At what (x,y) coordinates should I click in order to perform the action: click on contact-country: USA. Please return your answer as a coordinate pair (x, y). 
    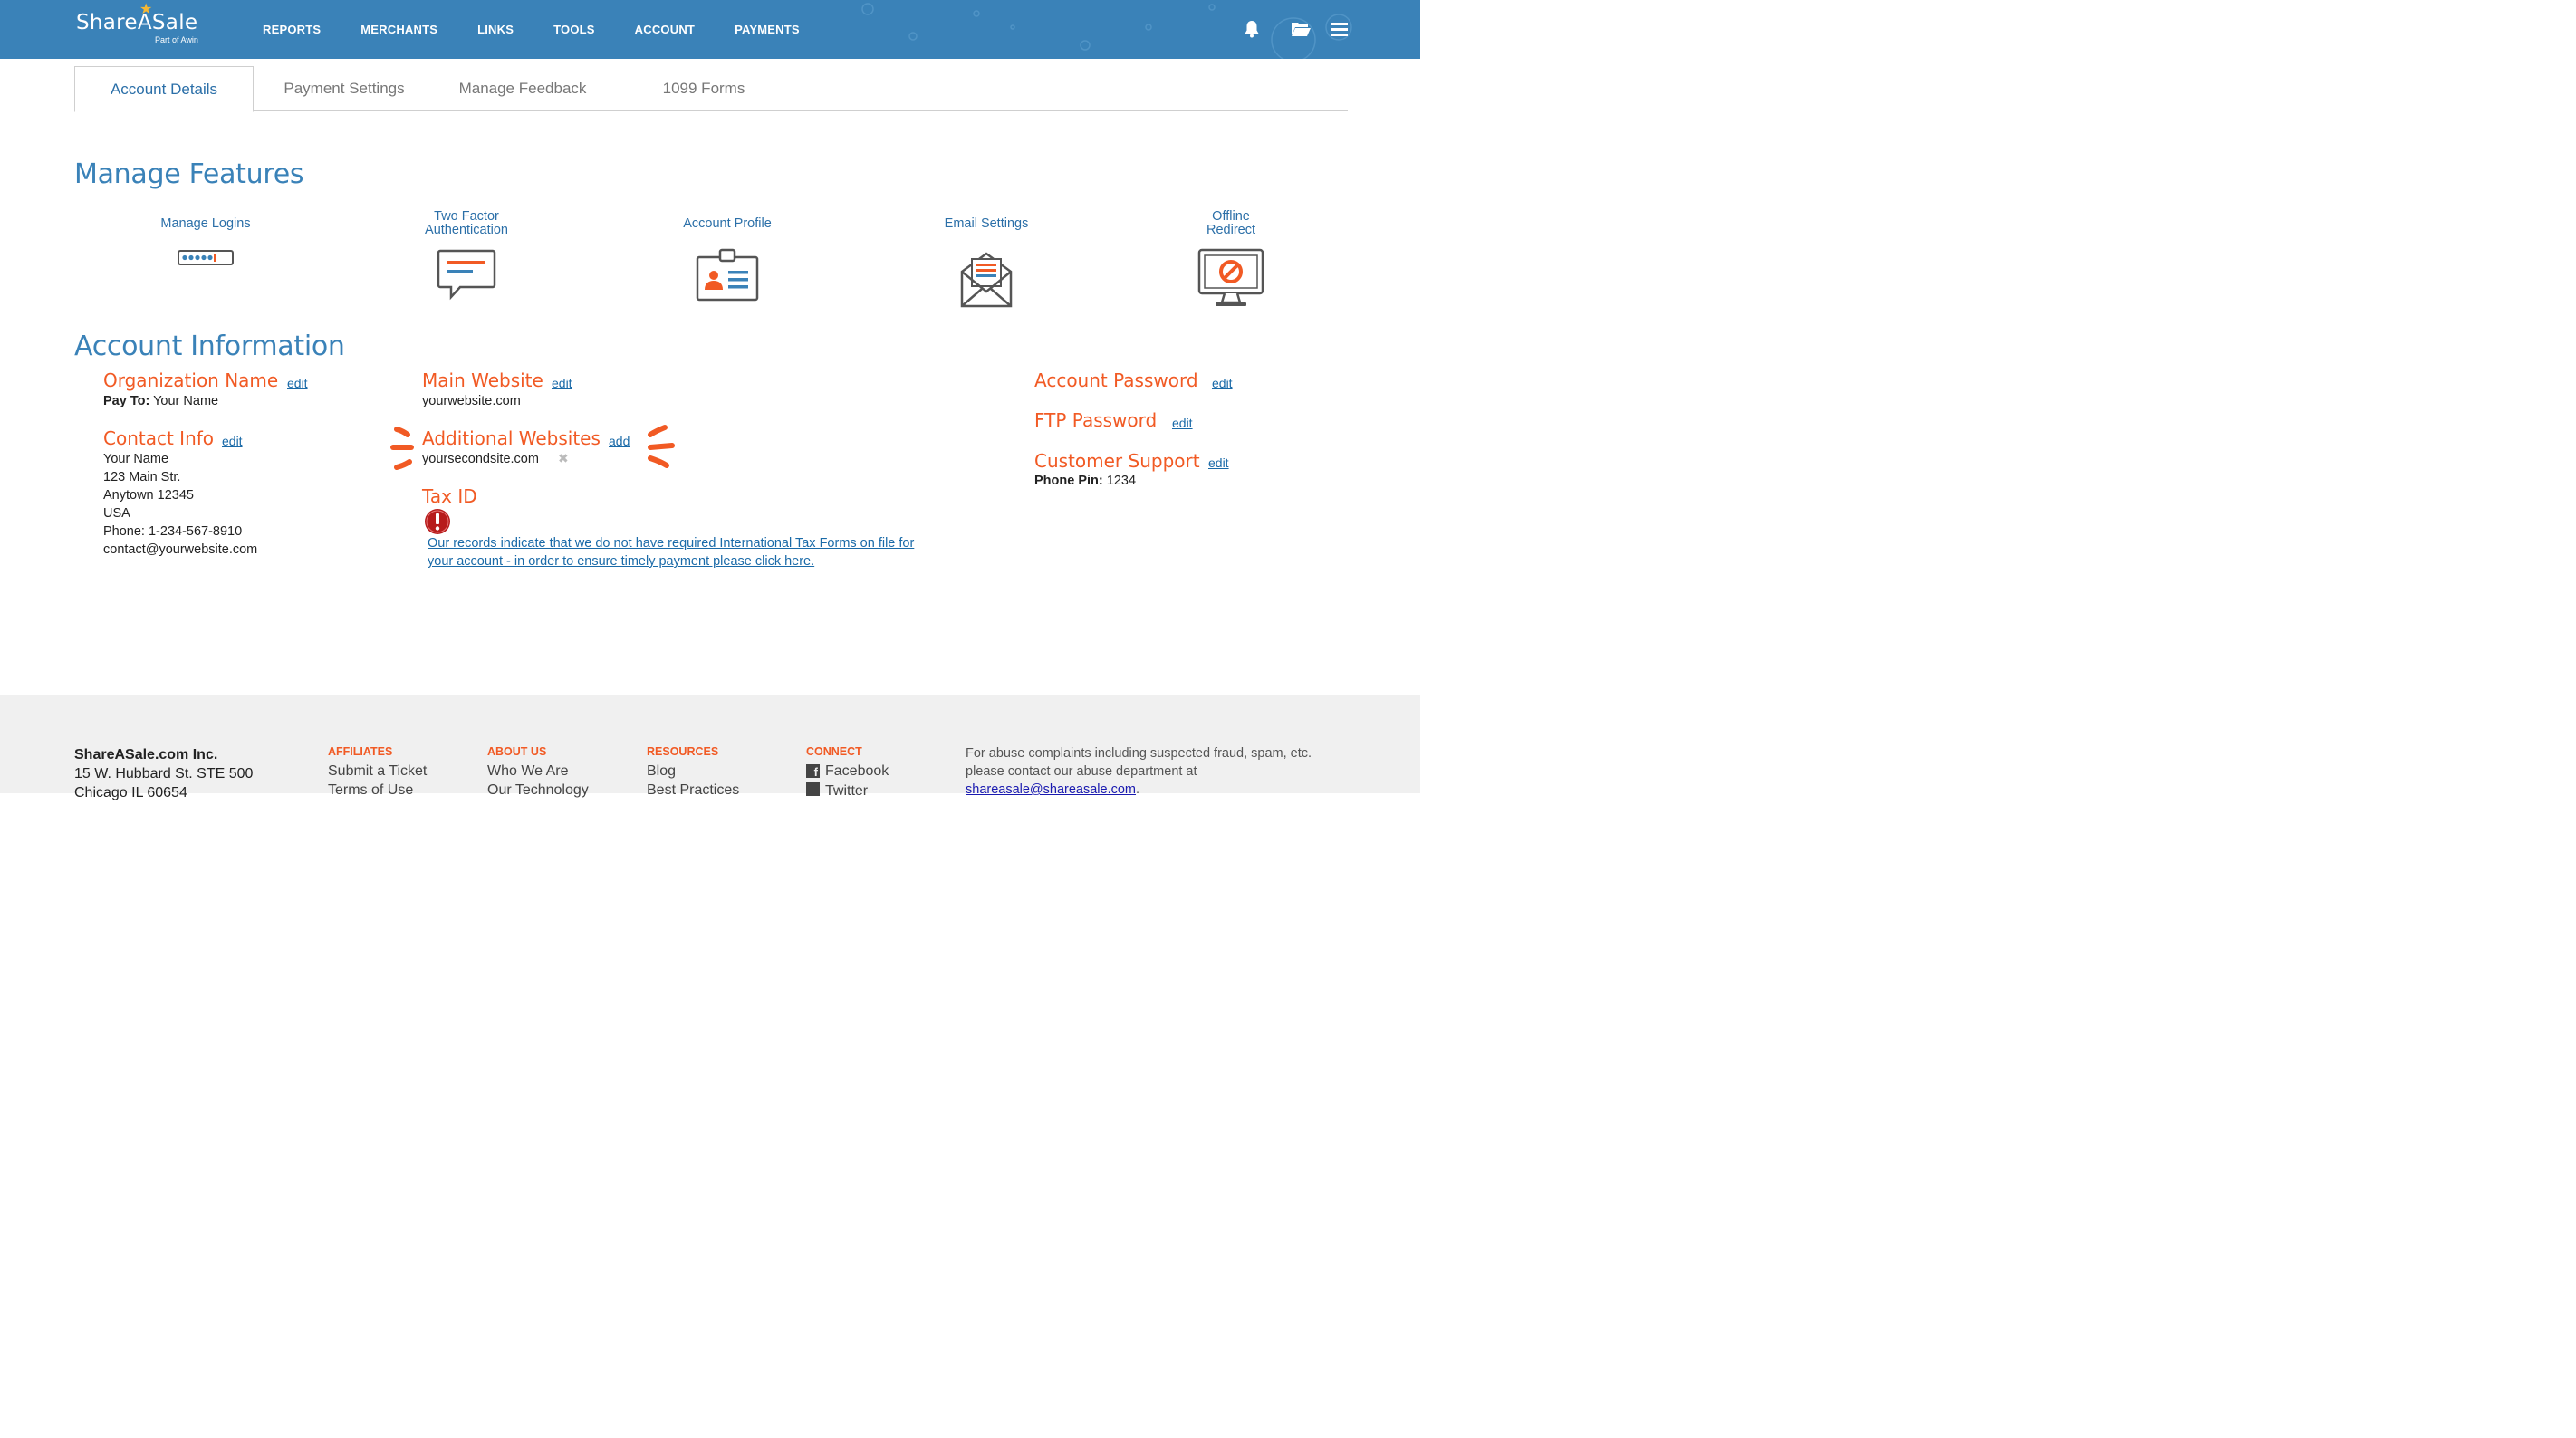
    Looking at the image, I should click on (116, 514).